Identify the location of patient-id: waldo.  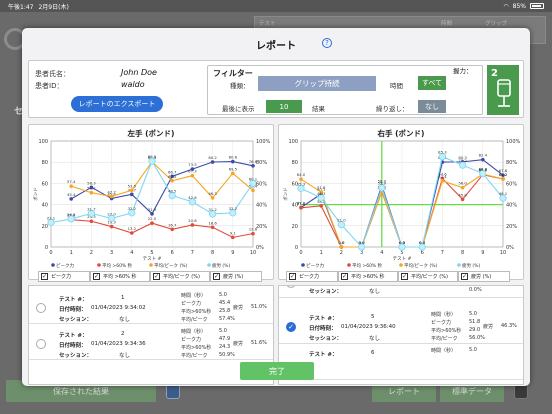
(133, 84).